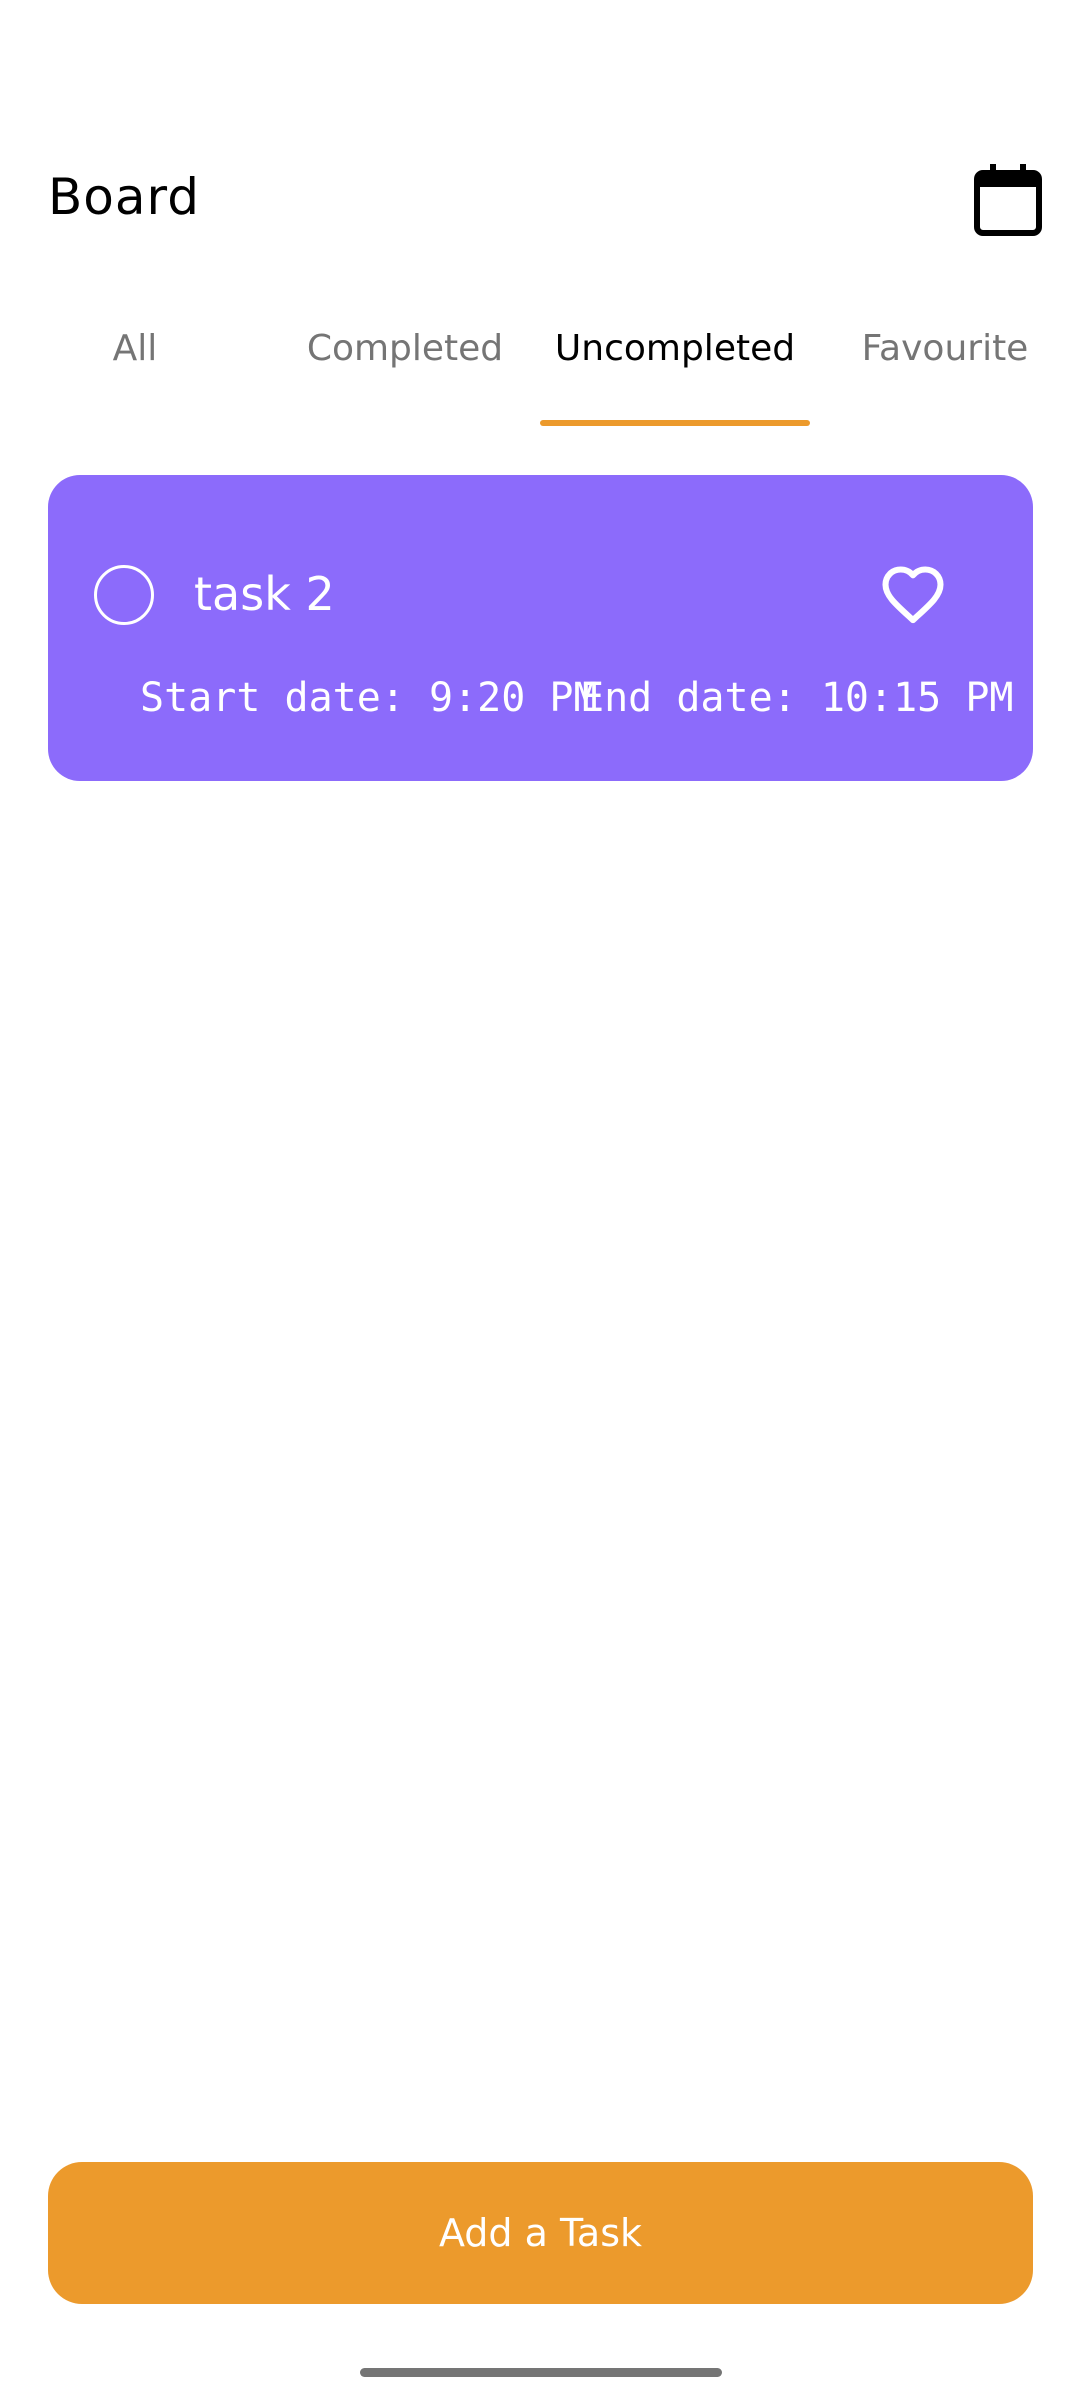 This screenshot has width=1080, height=2400. Describe the element at coordinates (135, 370) in the screenshot. I see `tab-all: All` at that location.